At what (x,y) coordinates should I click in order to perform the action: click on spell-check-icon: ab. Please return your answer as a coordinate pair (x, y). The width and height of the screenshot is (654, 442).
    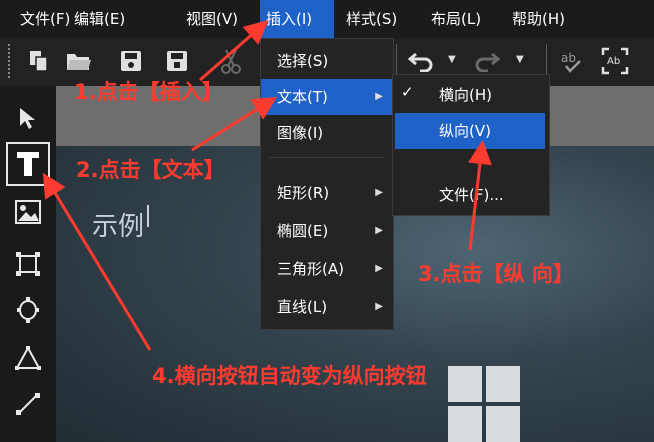
    Looking at the image, I should click on (573, 61).